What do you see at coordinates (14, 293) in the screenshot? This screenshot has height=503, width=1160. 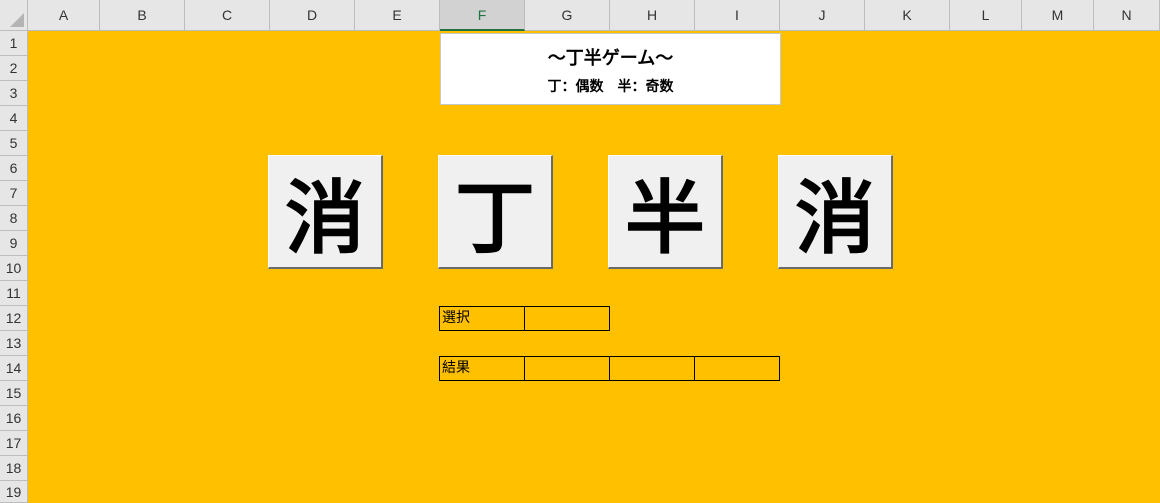 I see `row-header-11: 11` at bounding box center [14, 293].